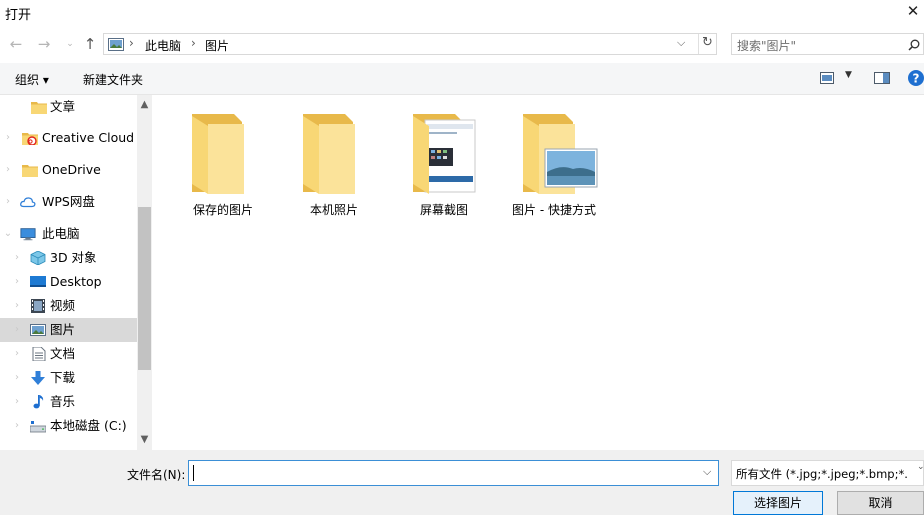 The width and height of the screenshot is (924, 515). What do you see at coordinates (222, 210) in the screenshot?
I see `file-label: 保存的图片` at bounding box center [222, 210].